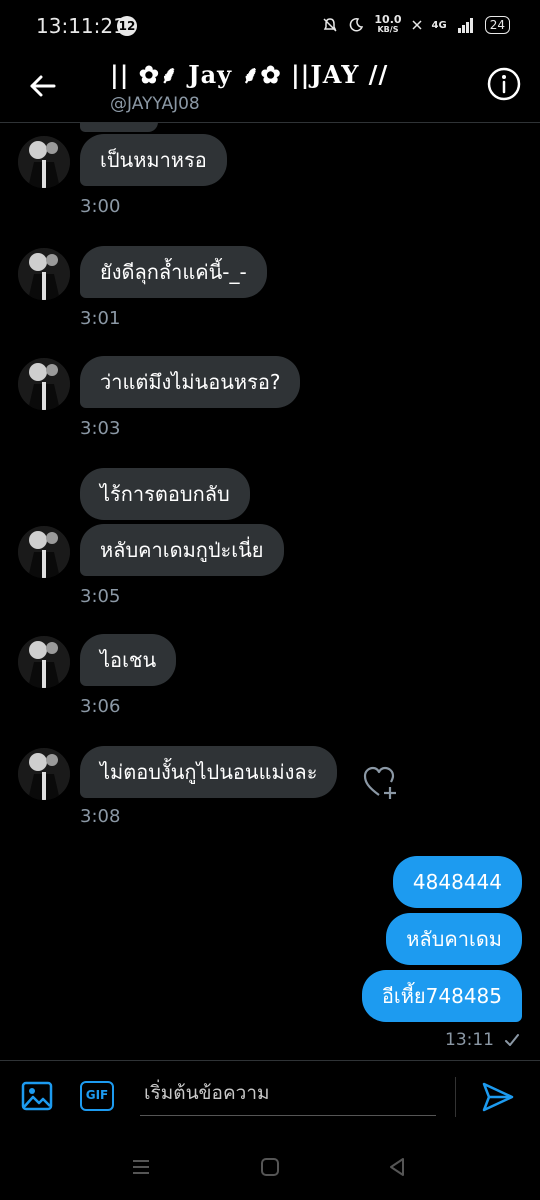 Image resolution: width=540 pixels, height=1200 pixels. Describe the element at coordinates (100, 596) in the screenshot. I see `message-time: 3:05` at that location.